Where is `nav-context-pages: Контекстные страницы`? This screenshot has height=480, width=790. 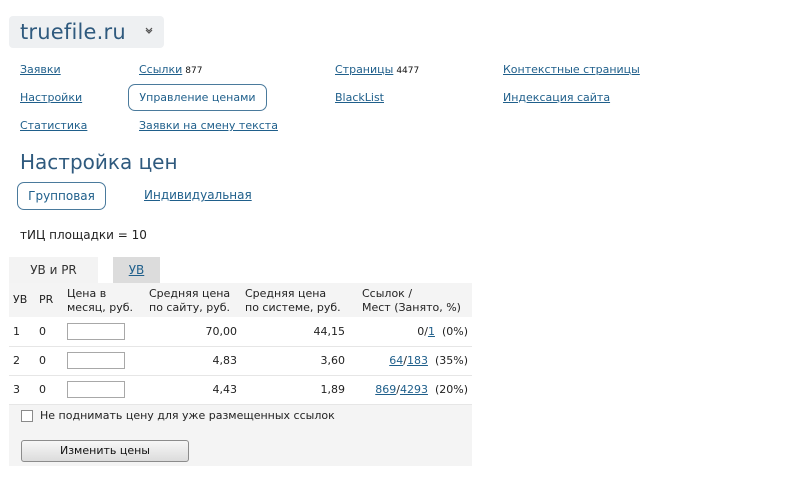
nav-context-pages: Контекстные страницы is located at coordinates (571, 69).